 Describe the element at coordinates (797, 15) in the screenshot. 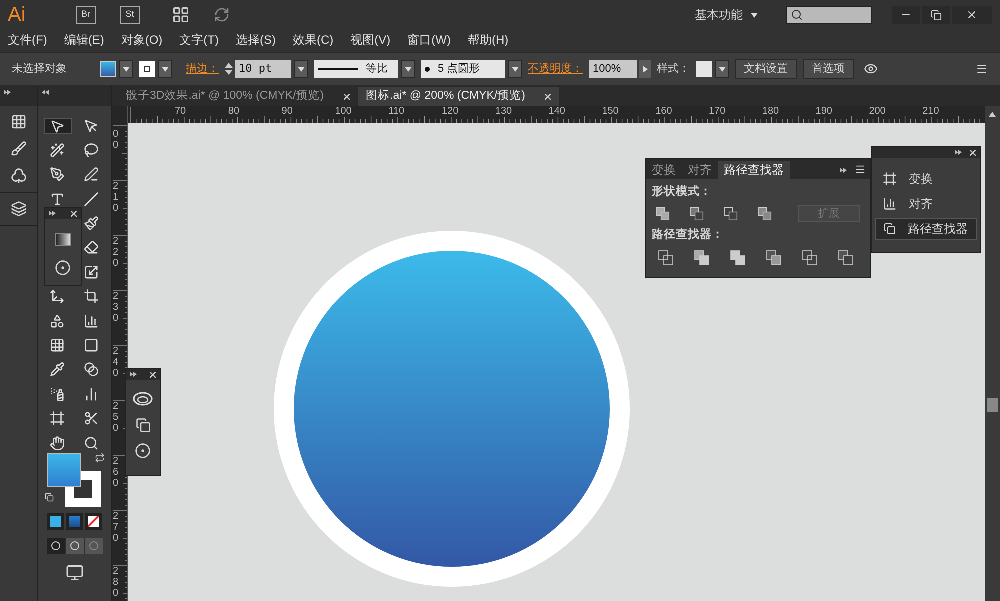

I see `search-icon` at that location.